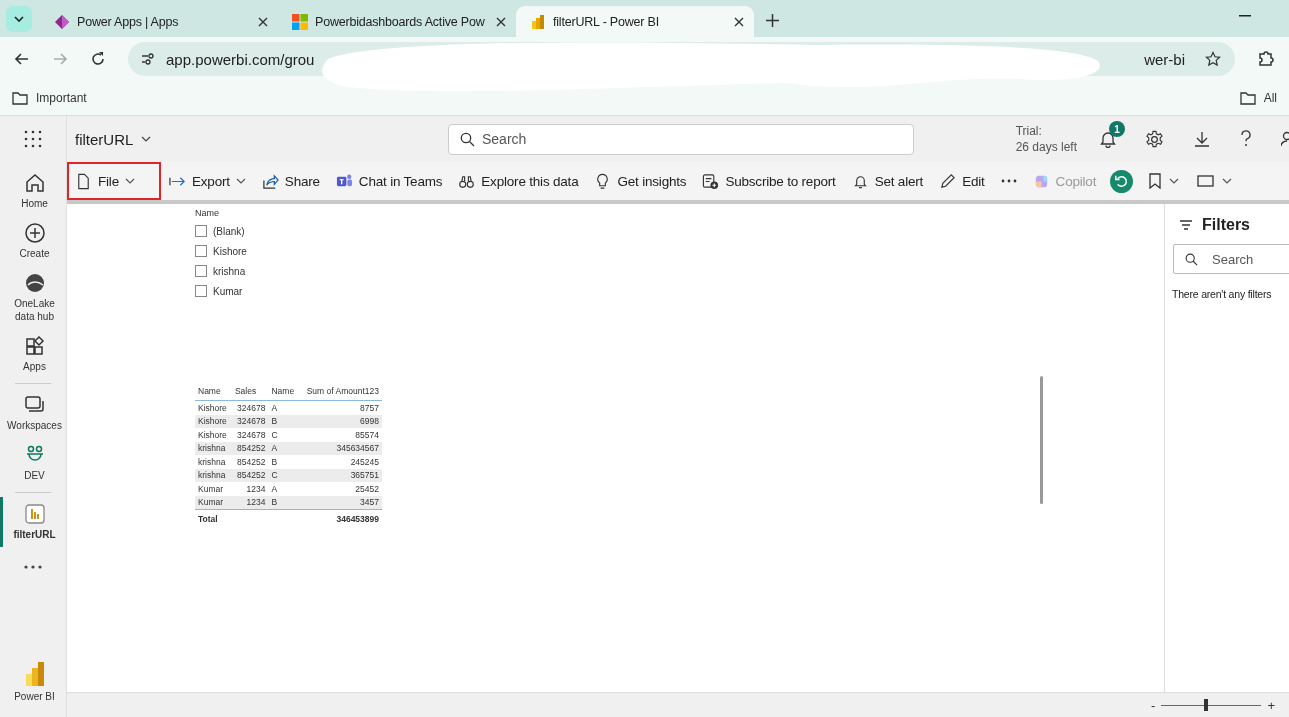  I want to click on refresh-icon, so click(1122, 181).